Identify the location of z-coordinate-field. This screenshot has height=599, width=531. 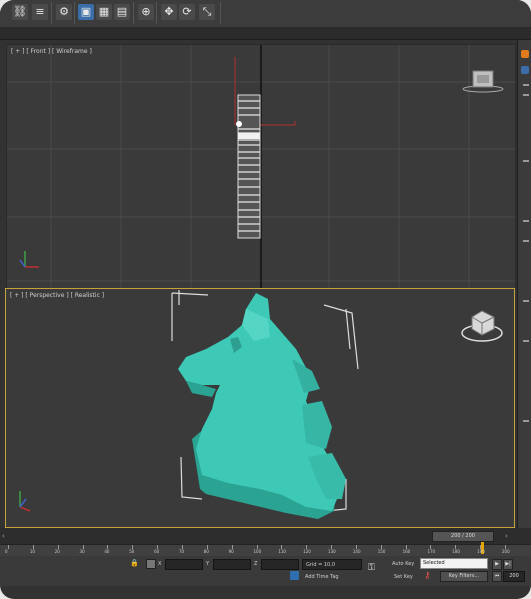
(280, 564).